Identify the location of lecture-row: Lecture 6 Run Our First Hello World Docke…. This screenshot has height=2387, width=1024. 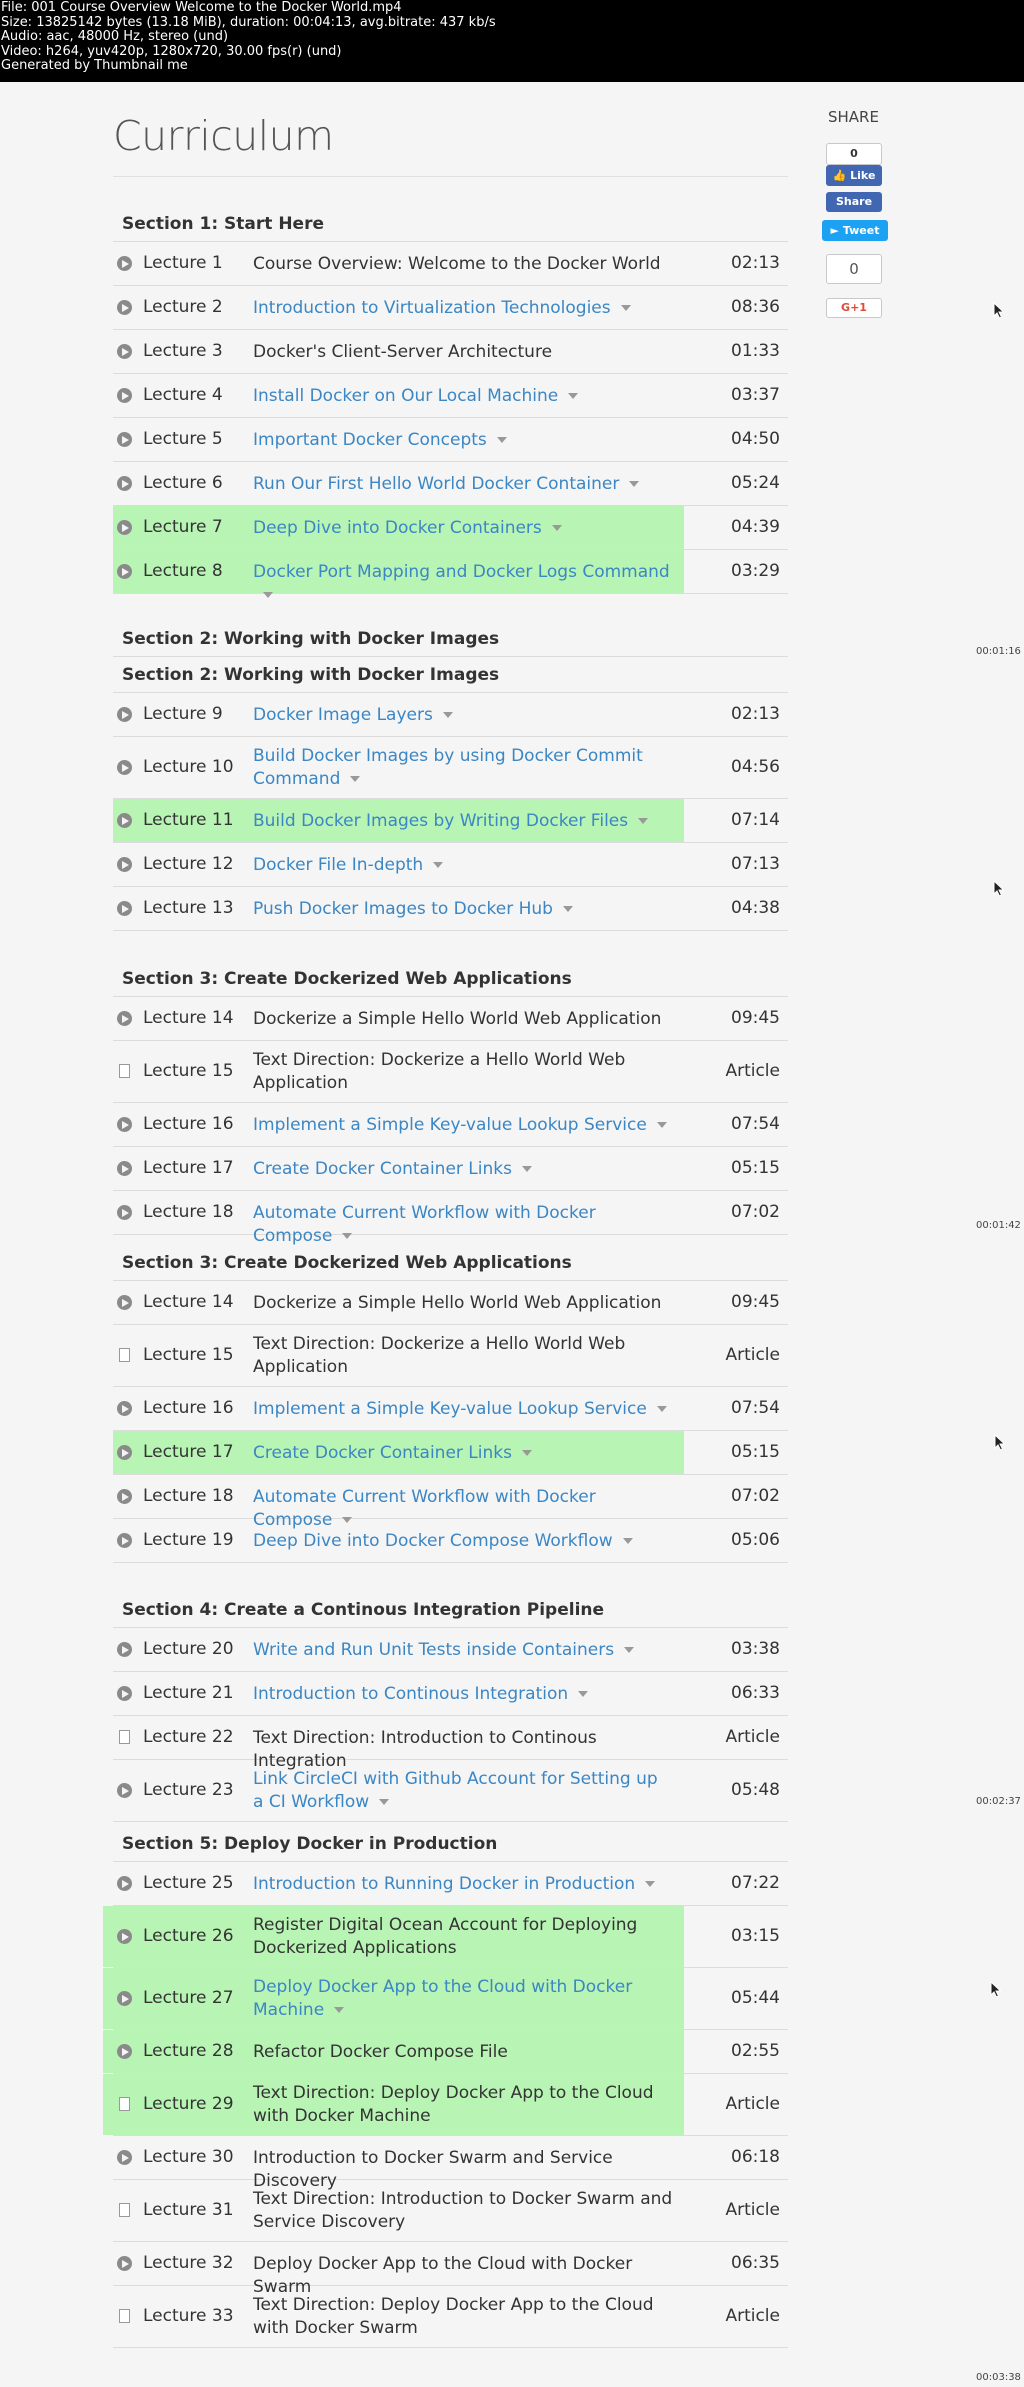
(450, 484).